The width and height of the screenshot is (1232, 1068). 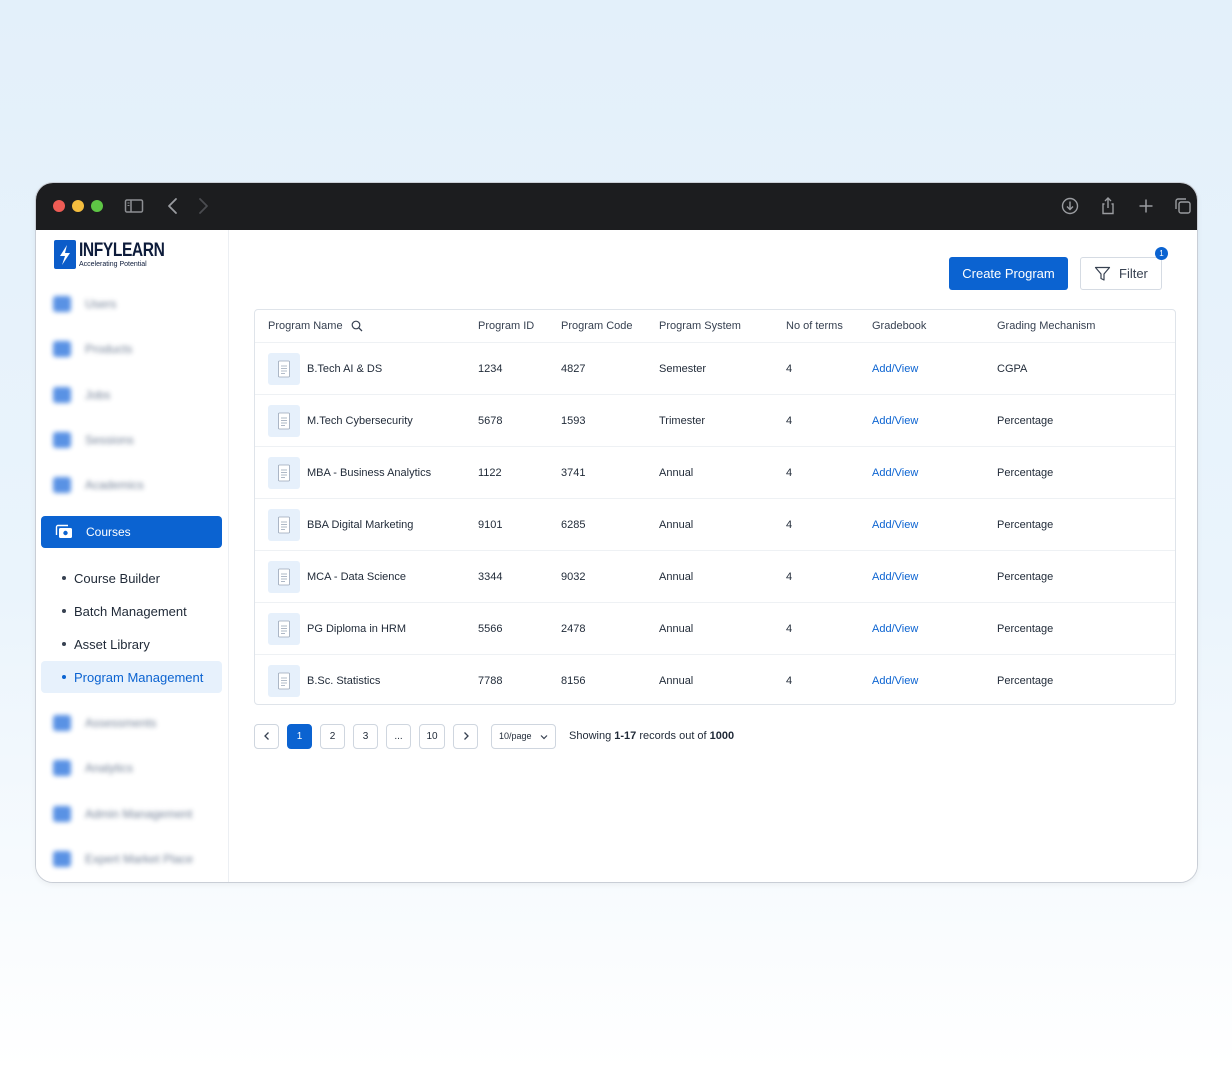 I want to click on page-button-2: 2, so click(x=332, y=736).